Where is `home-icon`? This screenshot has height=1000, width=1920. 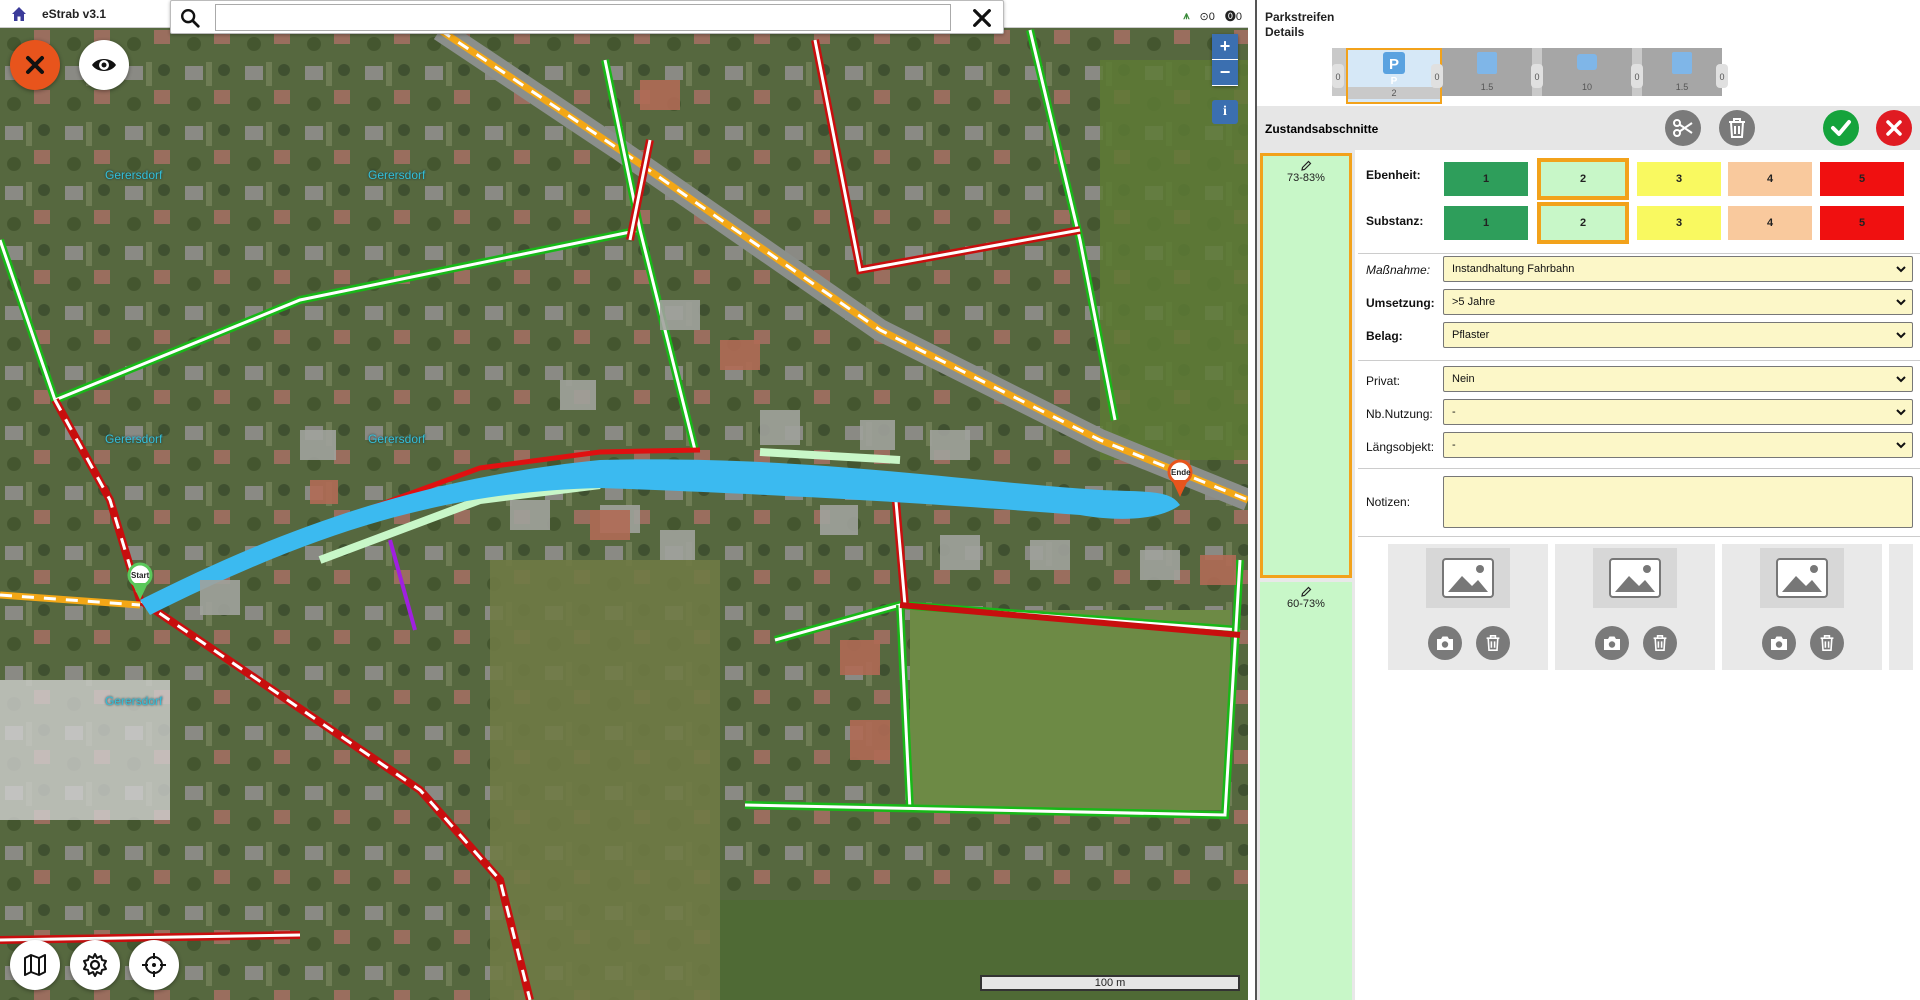 home-icon is located at coordinates (19, 14).